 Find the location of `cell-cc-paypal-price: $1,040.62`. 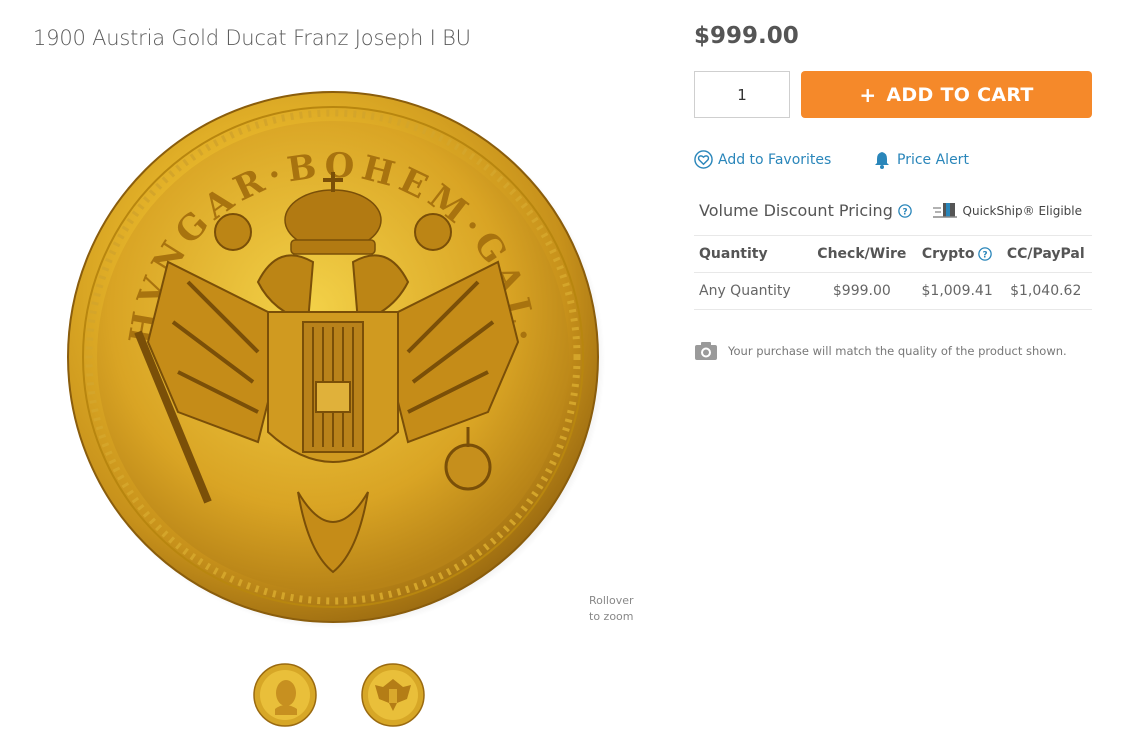

cell-cc-paypal-price: $1,040.62 is located at coordinates (1045, 291).